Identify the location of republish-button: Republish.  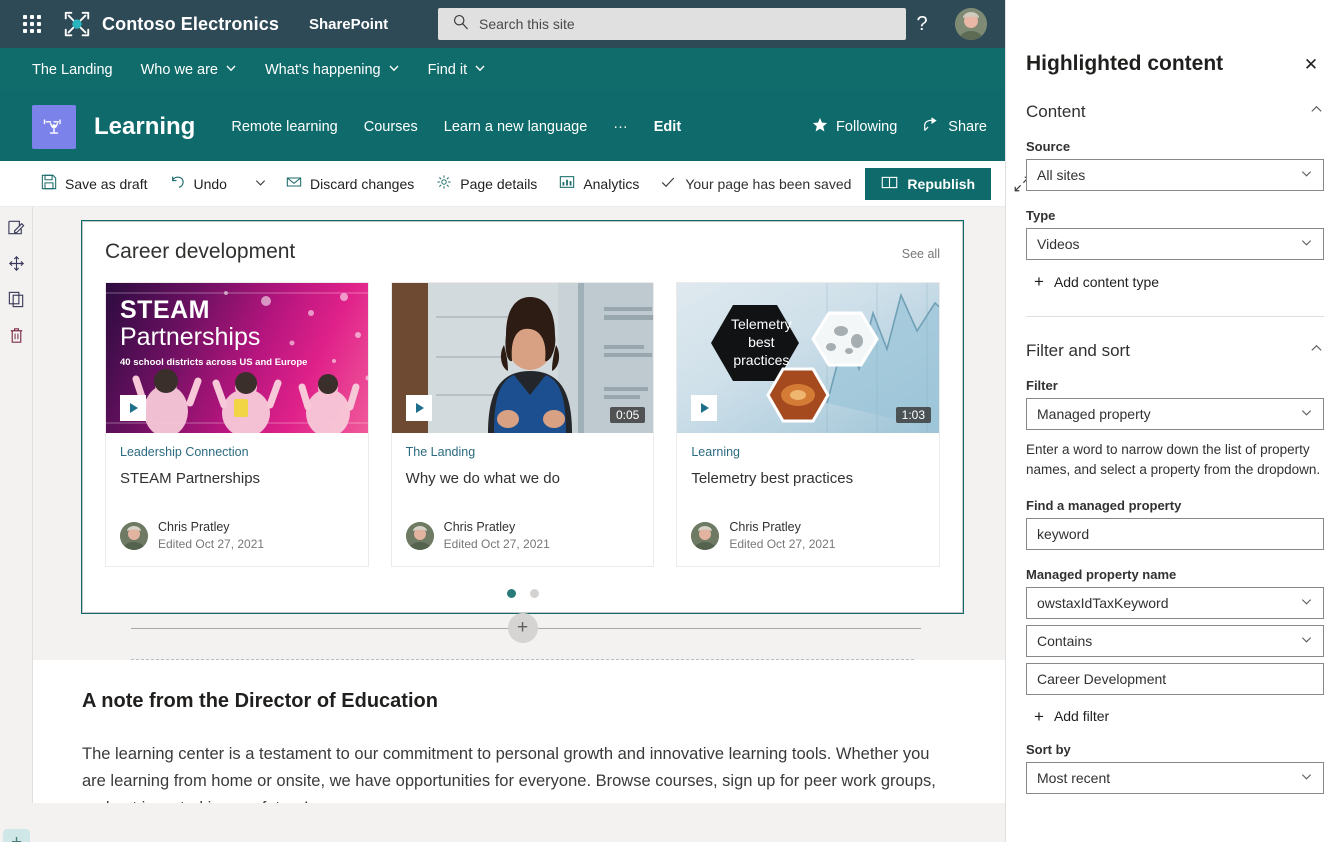
(928, 183).